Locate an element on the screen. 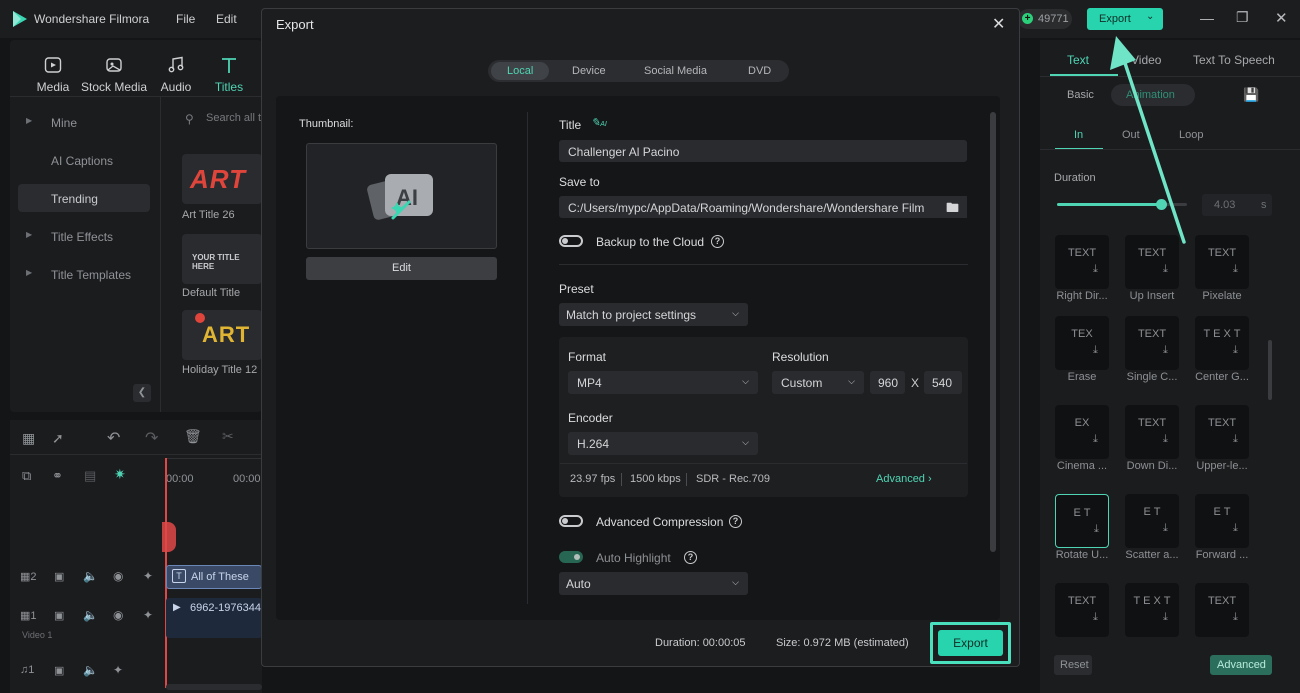 This screenshot has width=1300, height=693. layout-grid-icon: ▦ is located at coordinates (28, 438).